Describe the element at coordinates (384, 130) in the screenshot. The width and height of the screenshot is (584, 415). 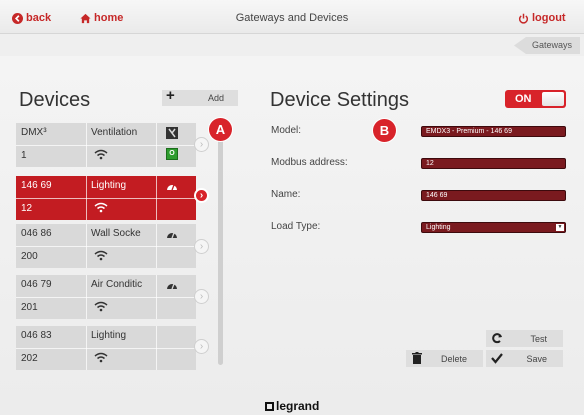
I see `marker-b: B` at that location.